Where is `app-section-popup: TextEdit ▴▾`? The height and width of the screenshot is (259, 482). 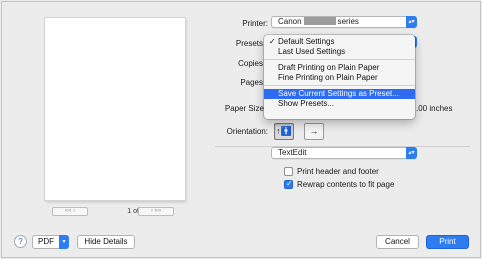 app-section-popup: TextEdit ▴▾ is located at coordinates (344, 153).